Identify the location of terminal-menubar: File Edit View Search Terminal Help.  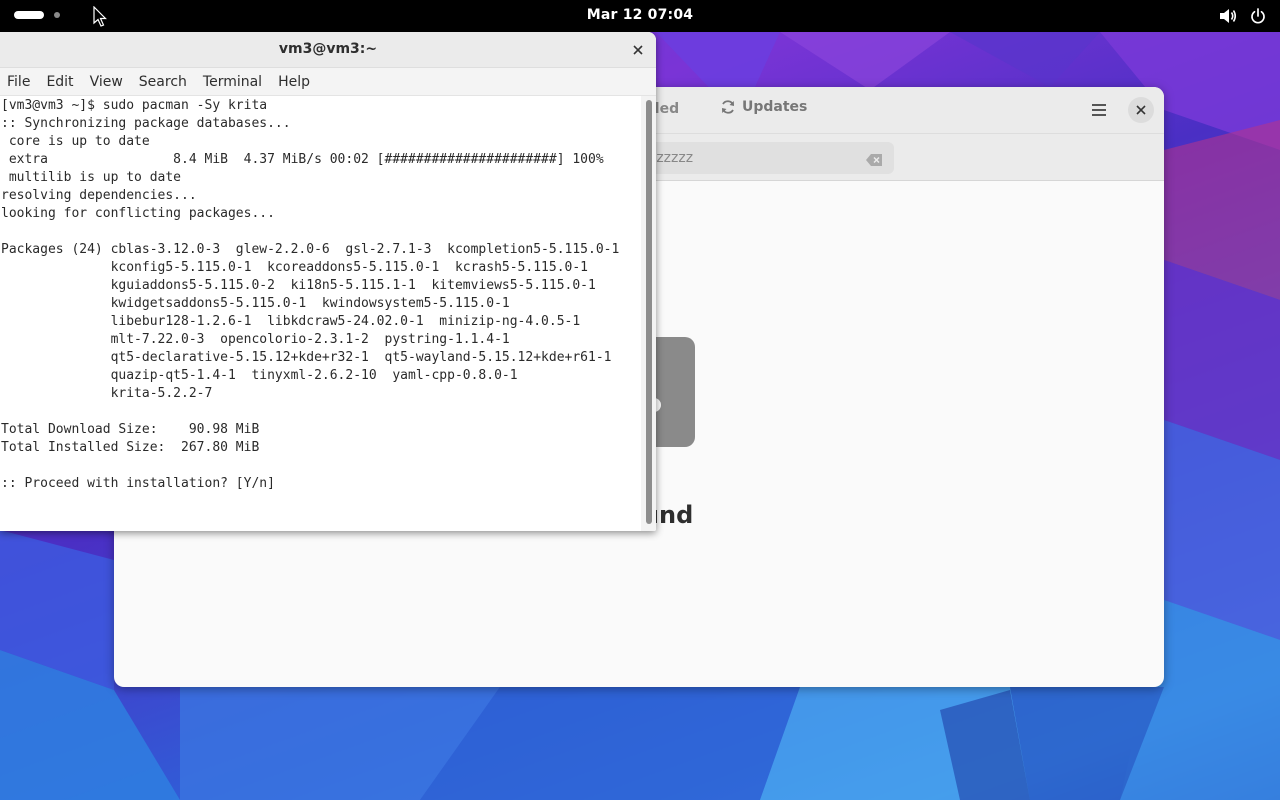
(328, 82).